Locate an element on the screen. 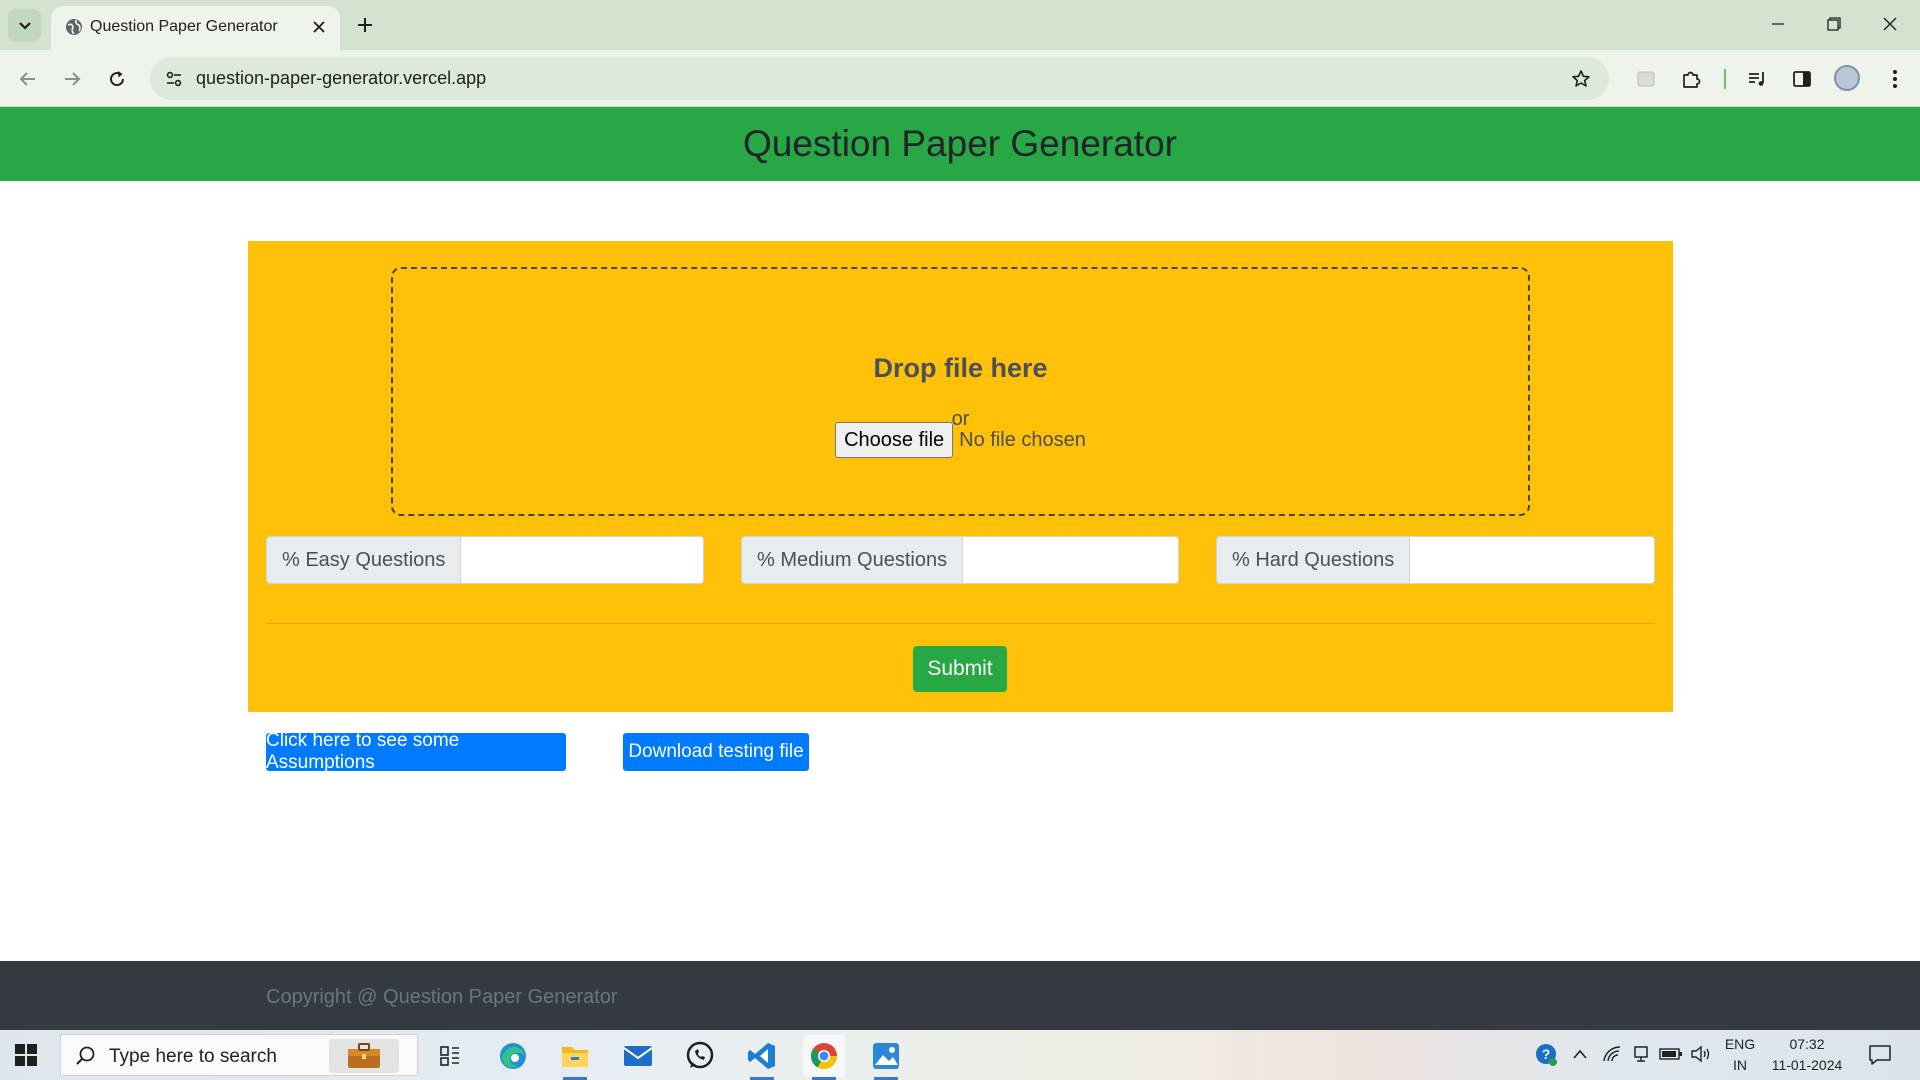 The image size is (1920, 1080). globe-icon is located at coordinates (74, 27).